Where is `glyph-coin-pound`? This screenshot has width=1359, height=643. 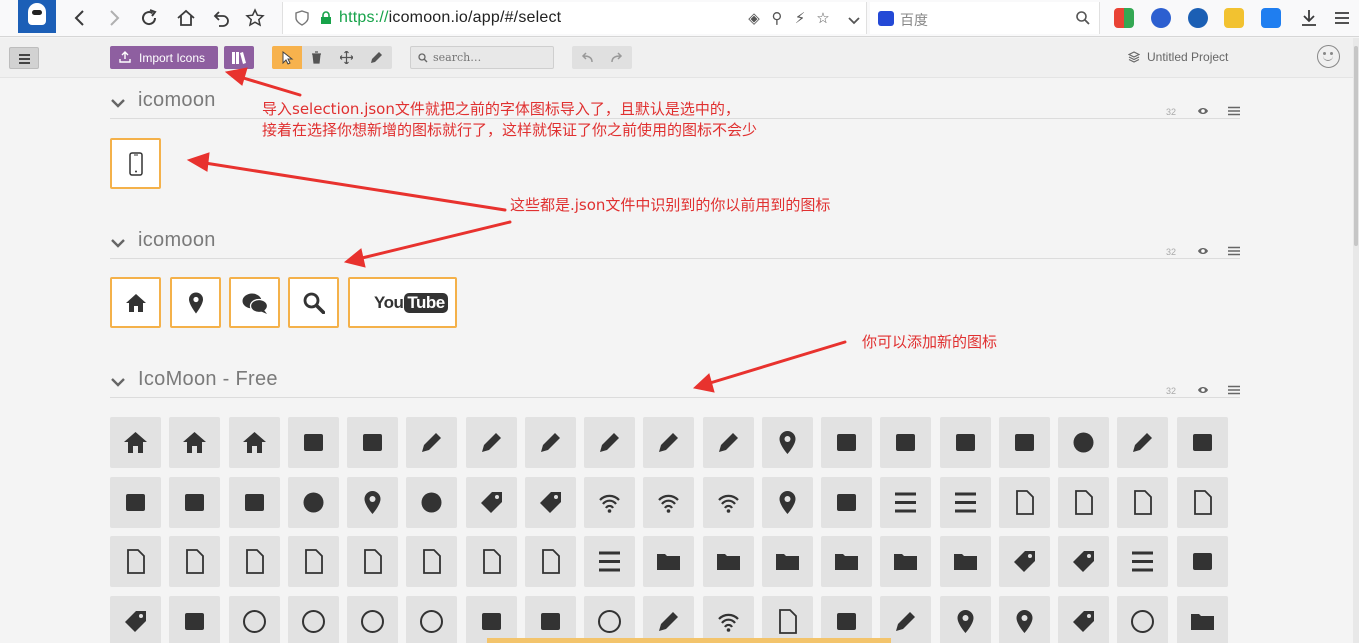
glyph-coin-pound is located at coordinates (372, 619).